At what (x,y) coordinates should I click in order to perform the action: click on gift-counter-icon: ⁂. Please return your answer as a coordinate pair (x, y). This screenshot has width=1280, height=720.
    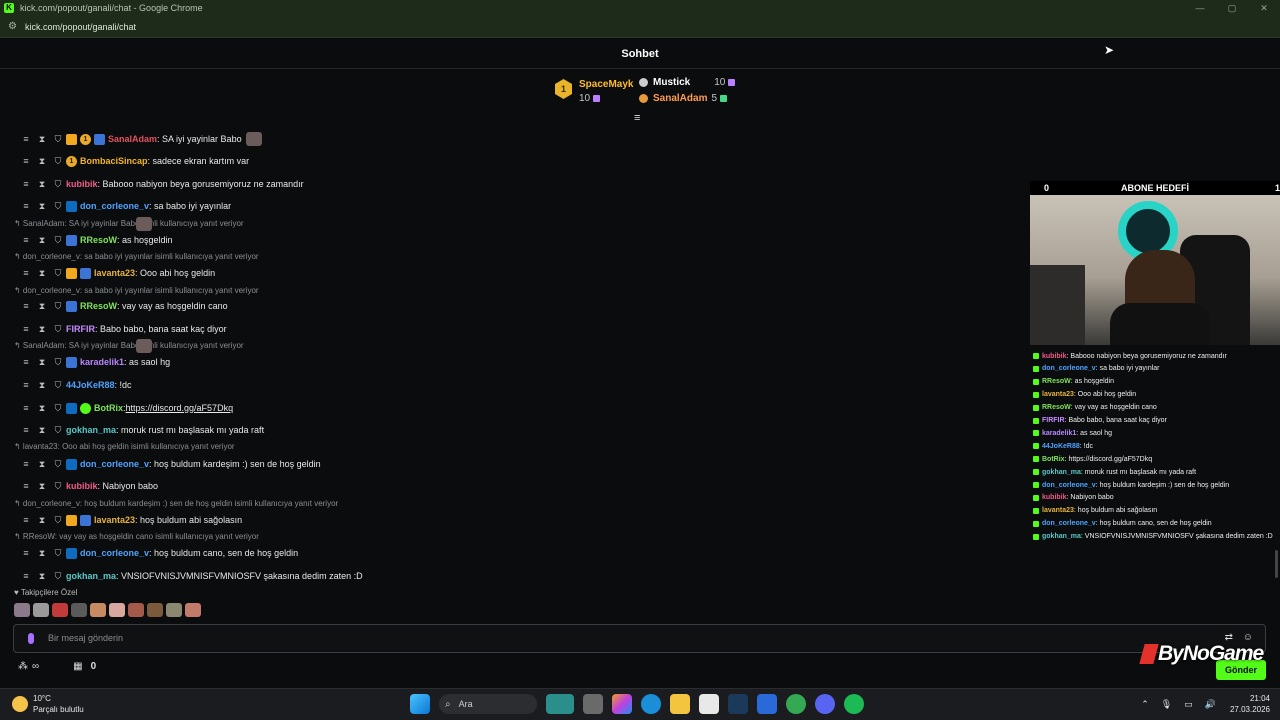
    Looking at the image, I should click on (23, 666).